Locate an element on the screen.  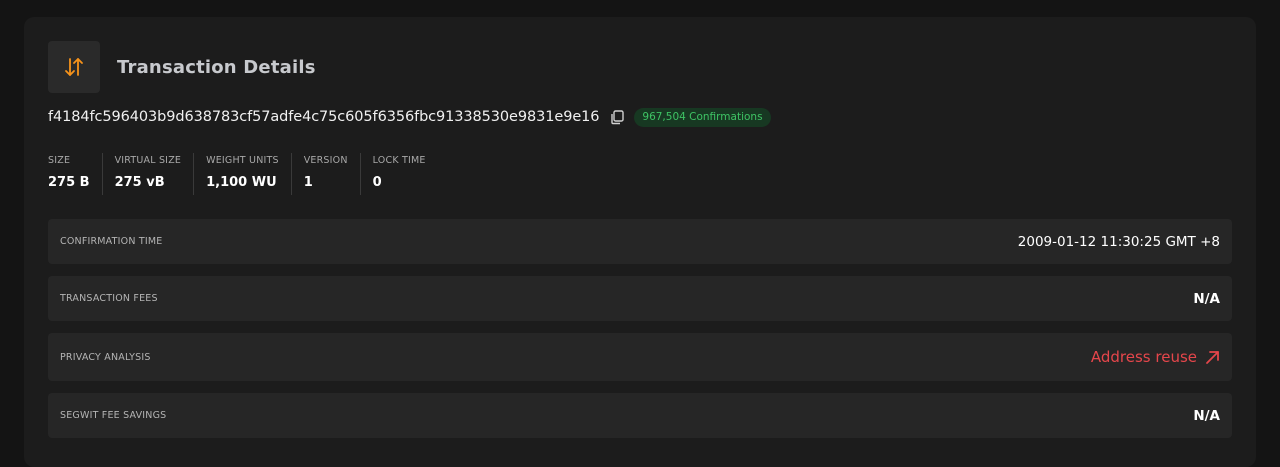
copy-icon is located at coordinates (618, 117).